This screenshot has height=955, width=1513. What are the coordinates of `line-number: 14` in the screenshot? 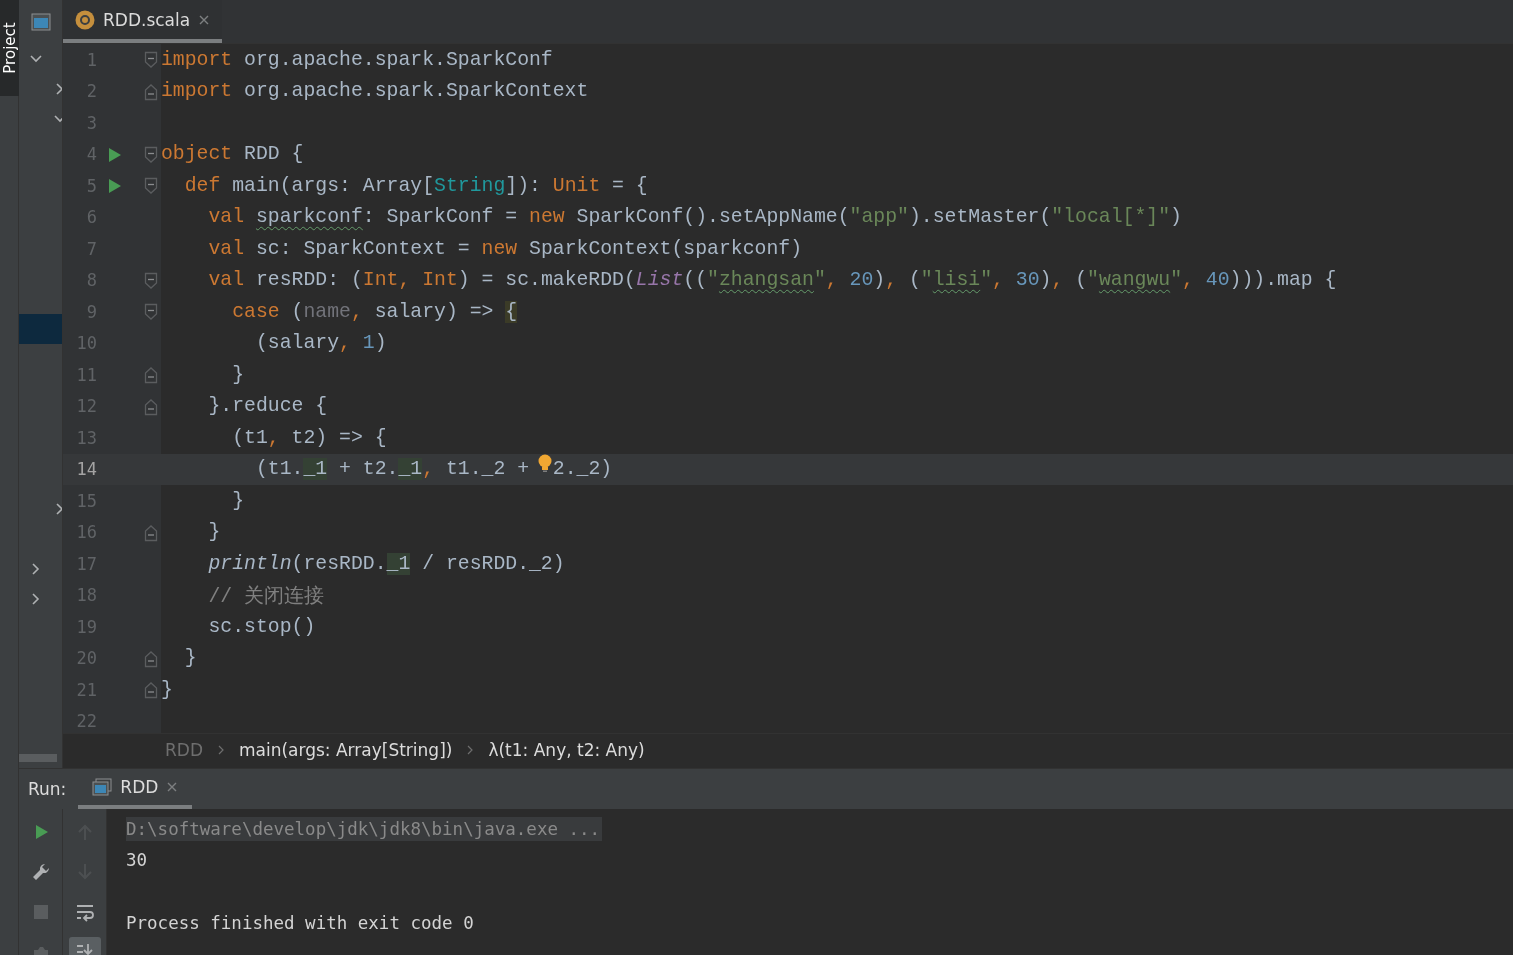 It's located at (86, 469).